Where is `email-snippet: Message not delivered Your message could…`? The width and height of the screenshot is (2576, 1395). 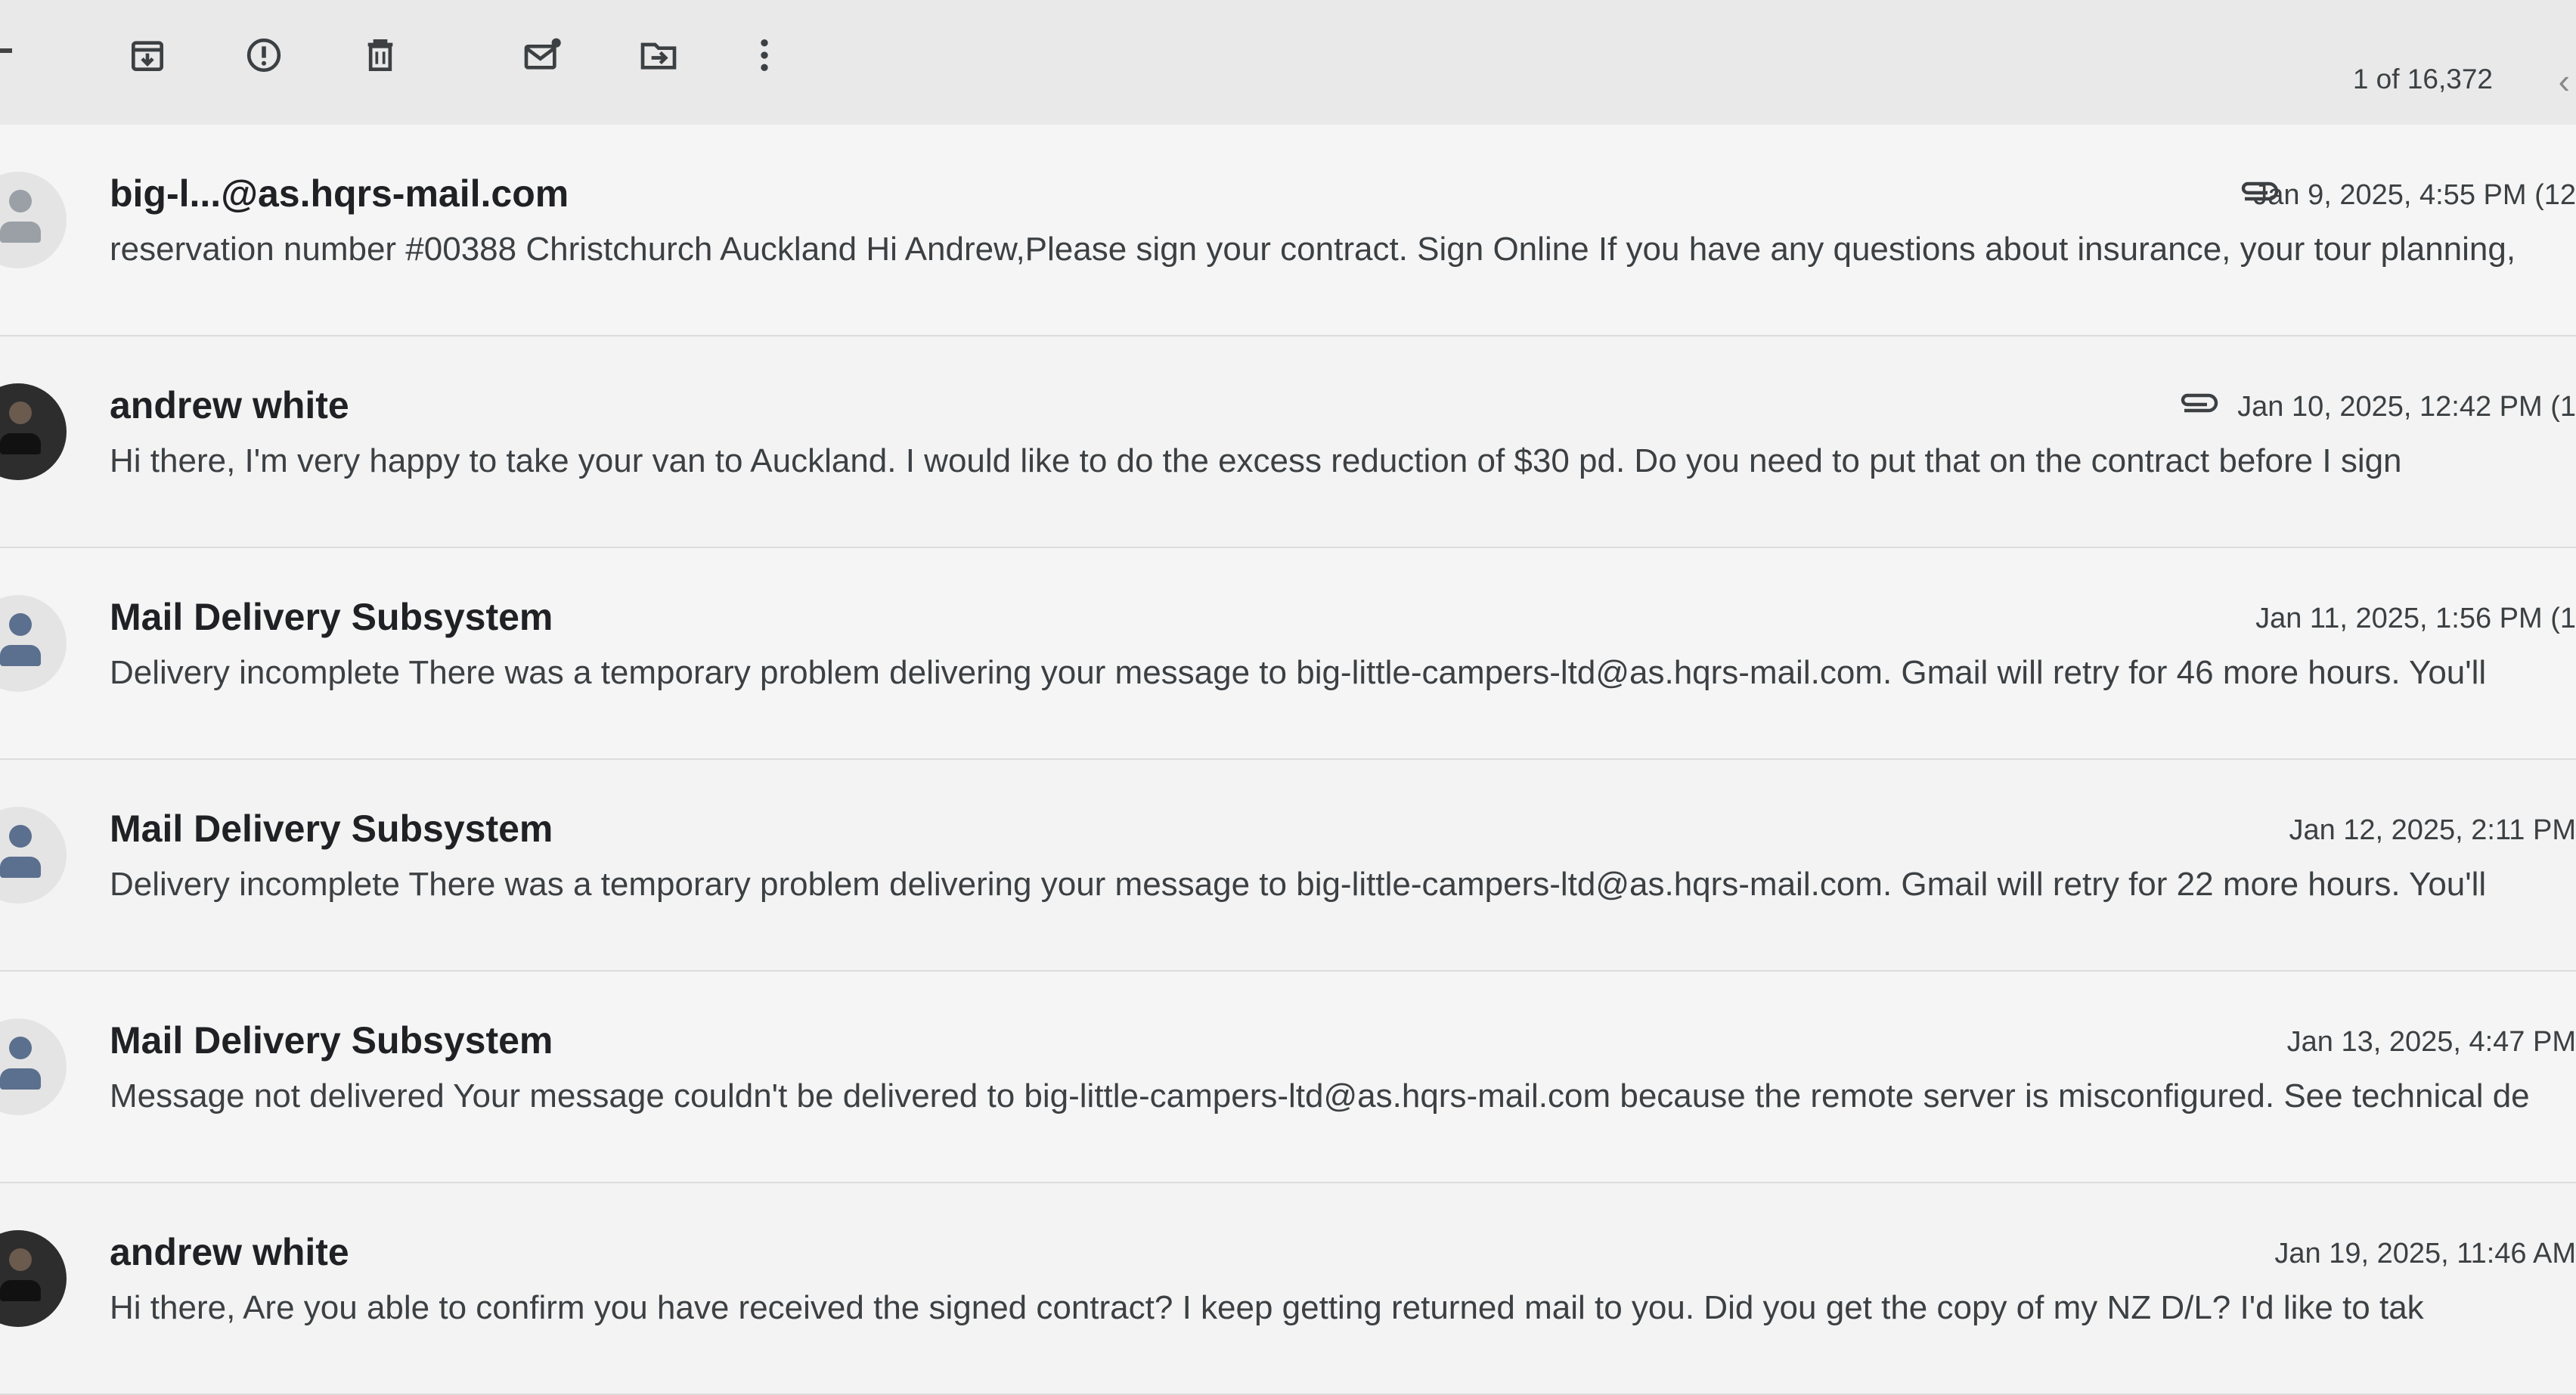
email-snippet: Message not delivered Your message could… is located at coordinates (1320, 1095).